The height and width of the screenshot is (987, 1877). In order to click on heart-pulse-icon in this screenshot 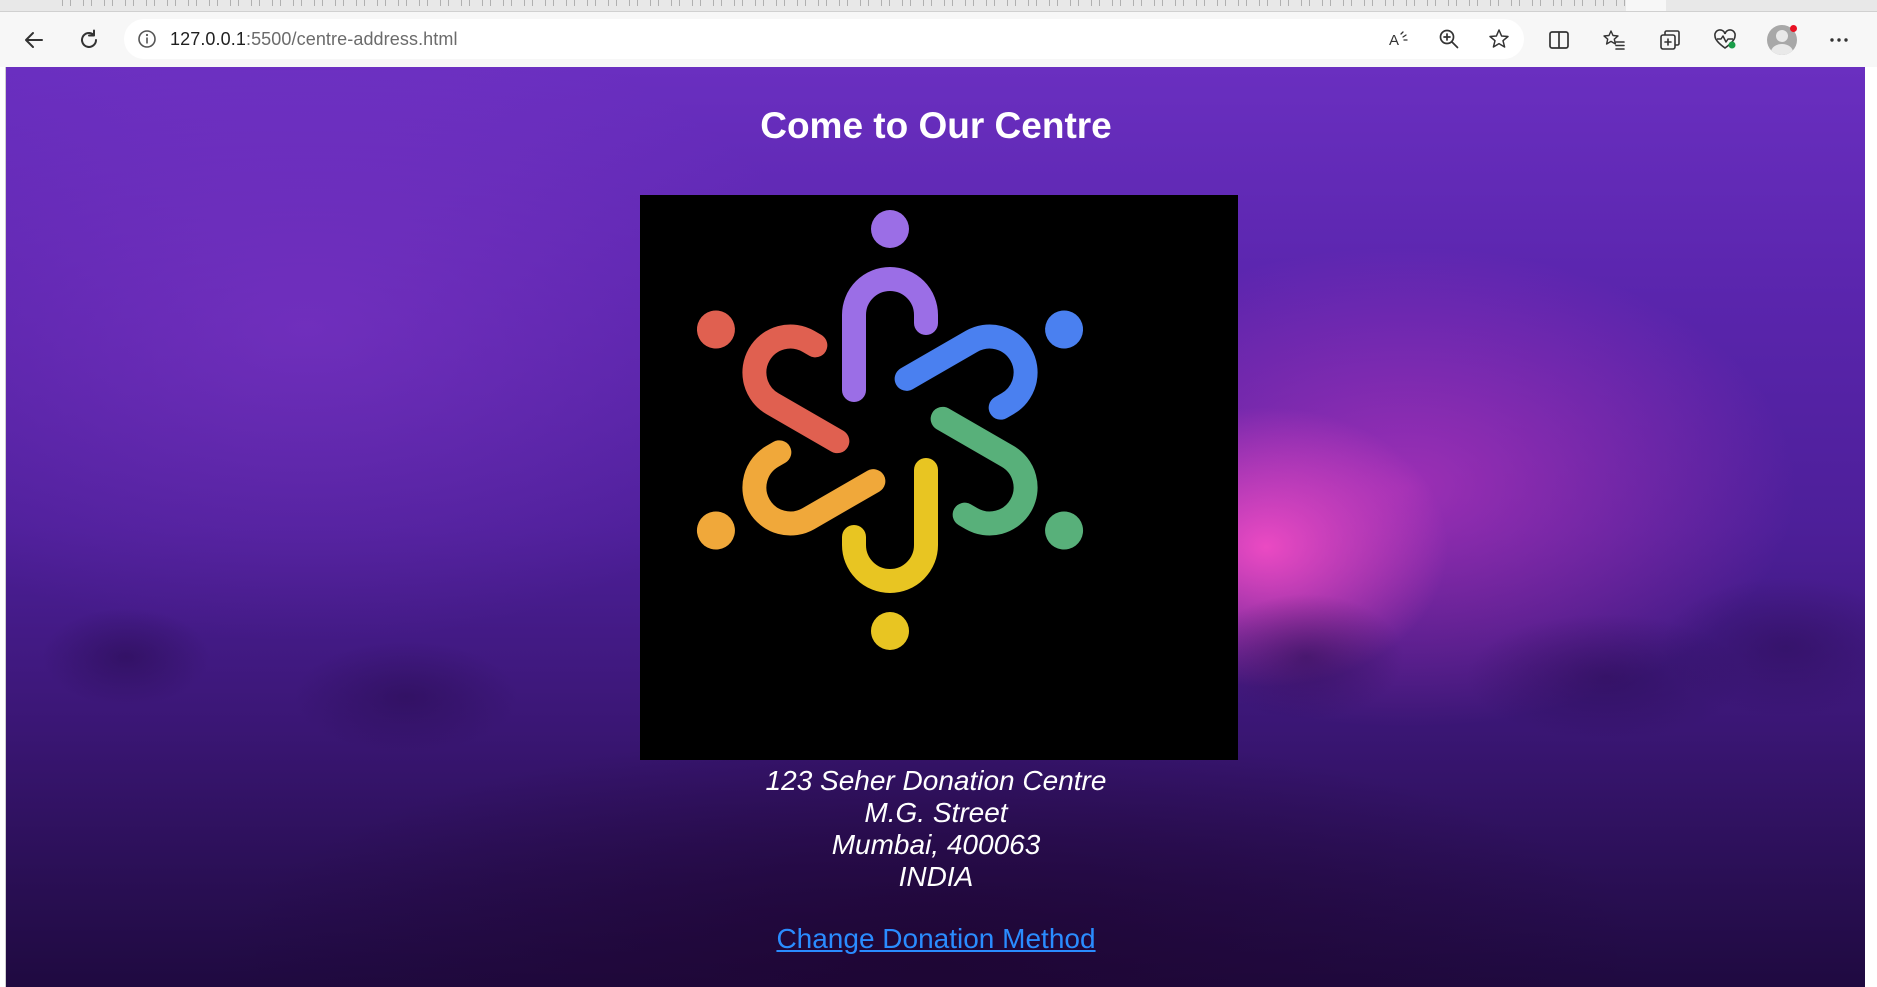, I will do `click(1725, 39)`.